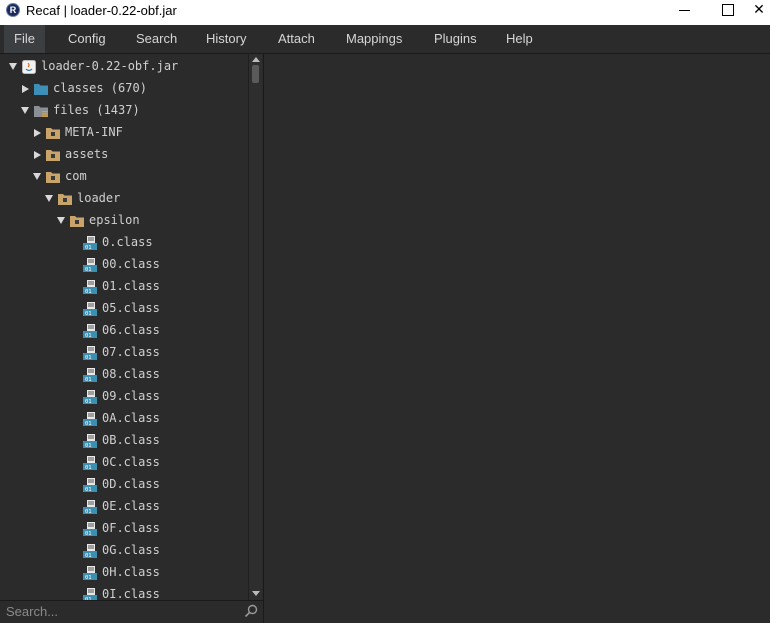 This screenshot has height=623, width=770. What do you see at coordinates (24, 39) in the screenshot?
I see `menu-file: File` at bounding box center [24, 39].